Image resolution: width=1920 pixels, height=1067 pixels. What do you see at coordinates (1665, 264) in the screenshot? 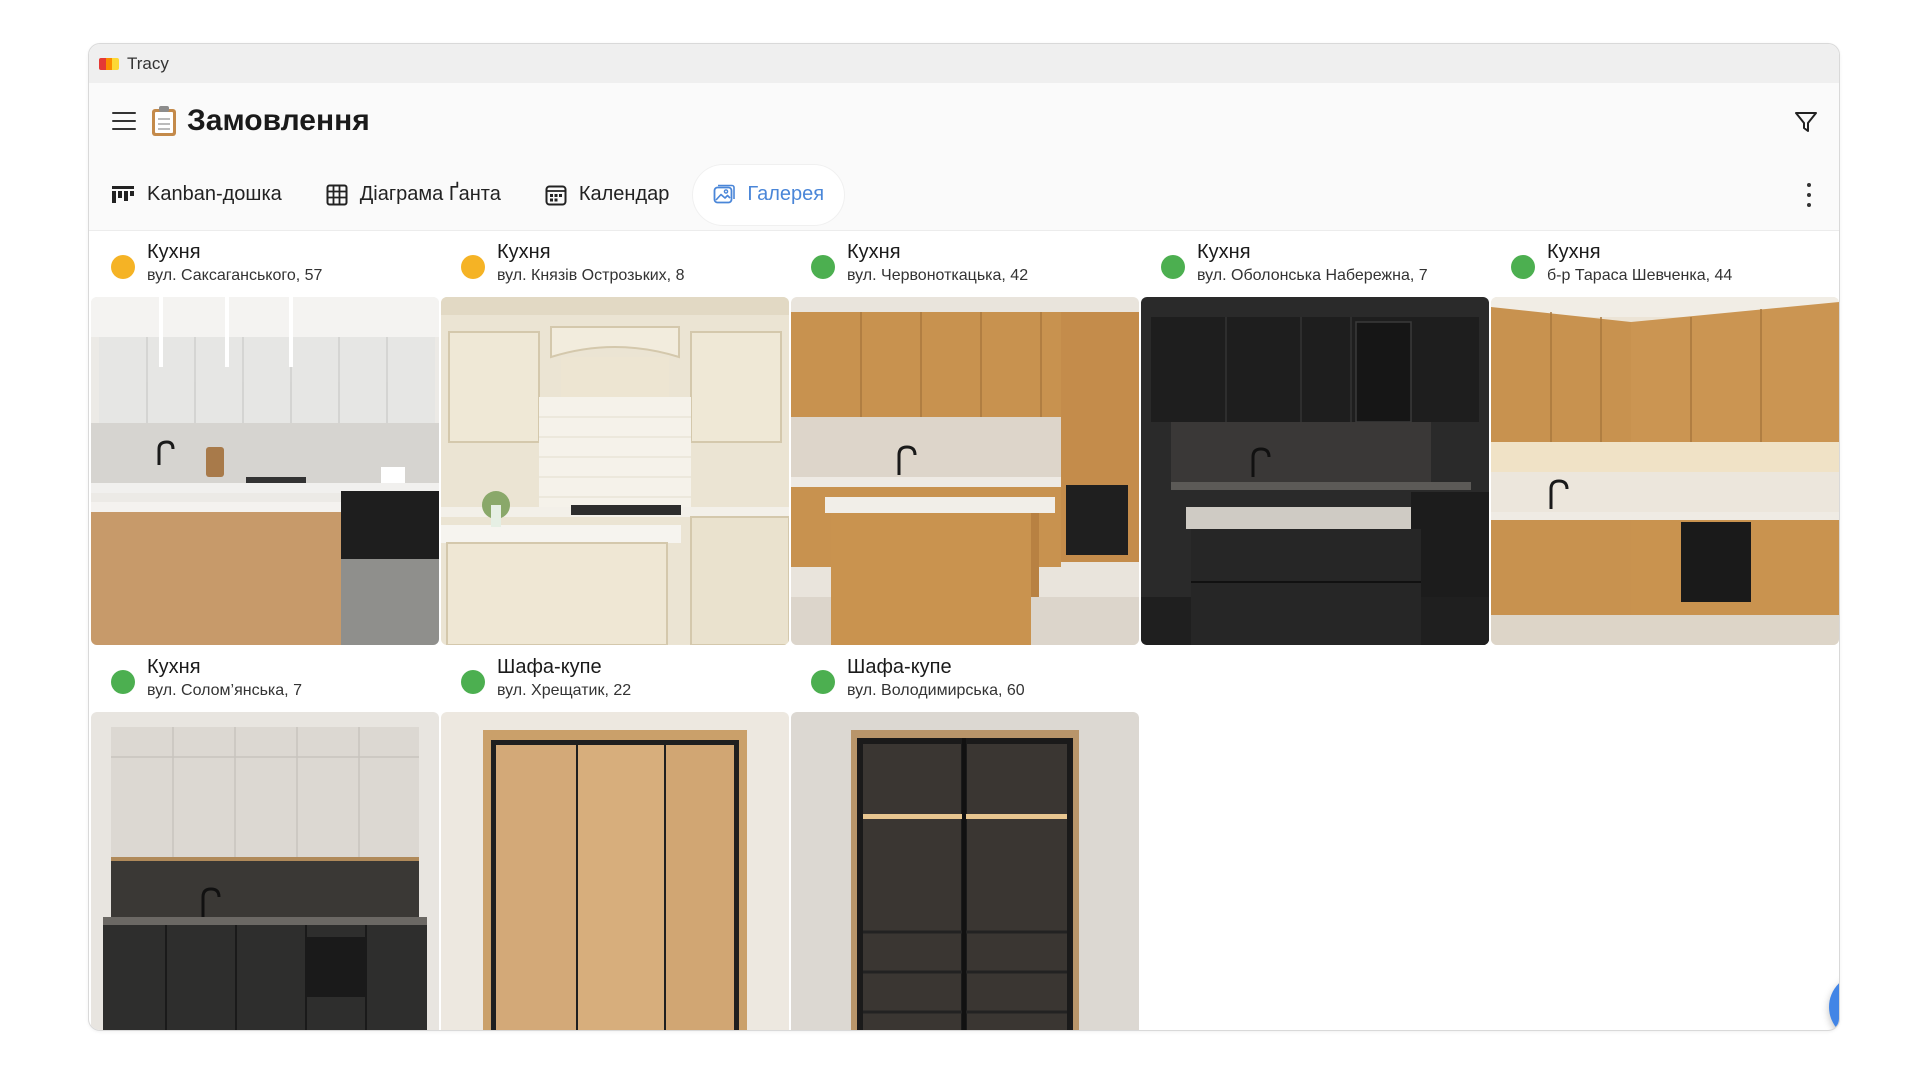
I see `card-header: Кухня б-р Тараса Шевченка, 44` at bounding box center [1665, 264].